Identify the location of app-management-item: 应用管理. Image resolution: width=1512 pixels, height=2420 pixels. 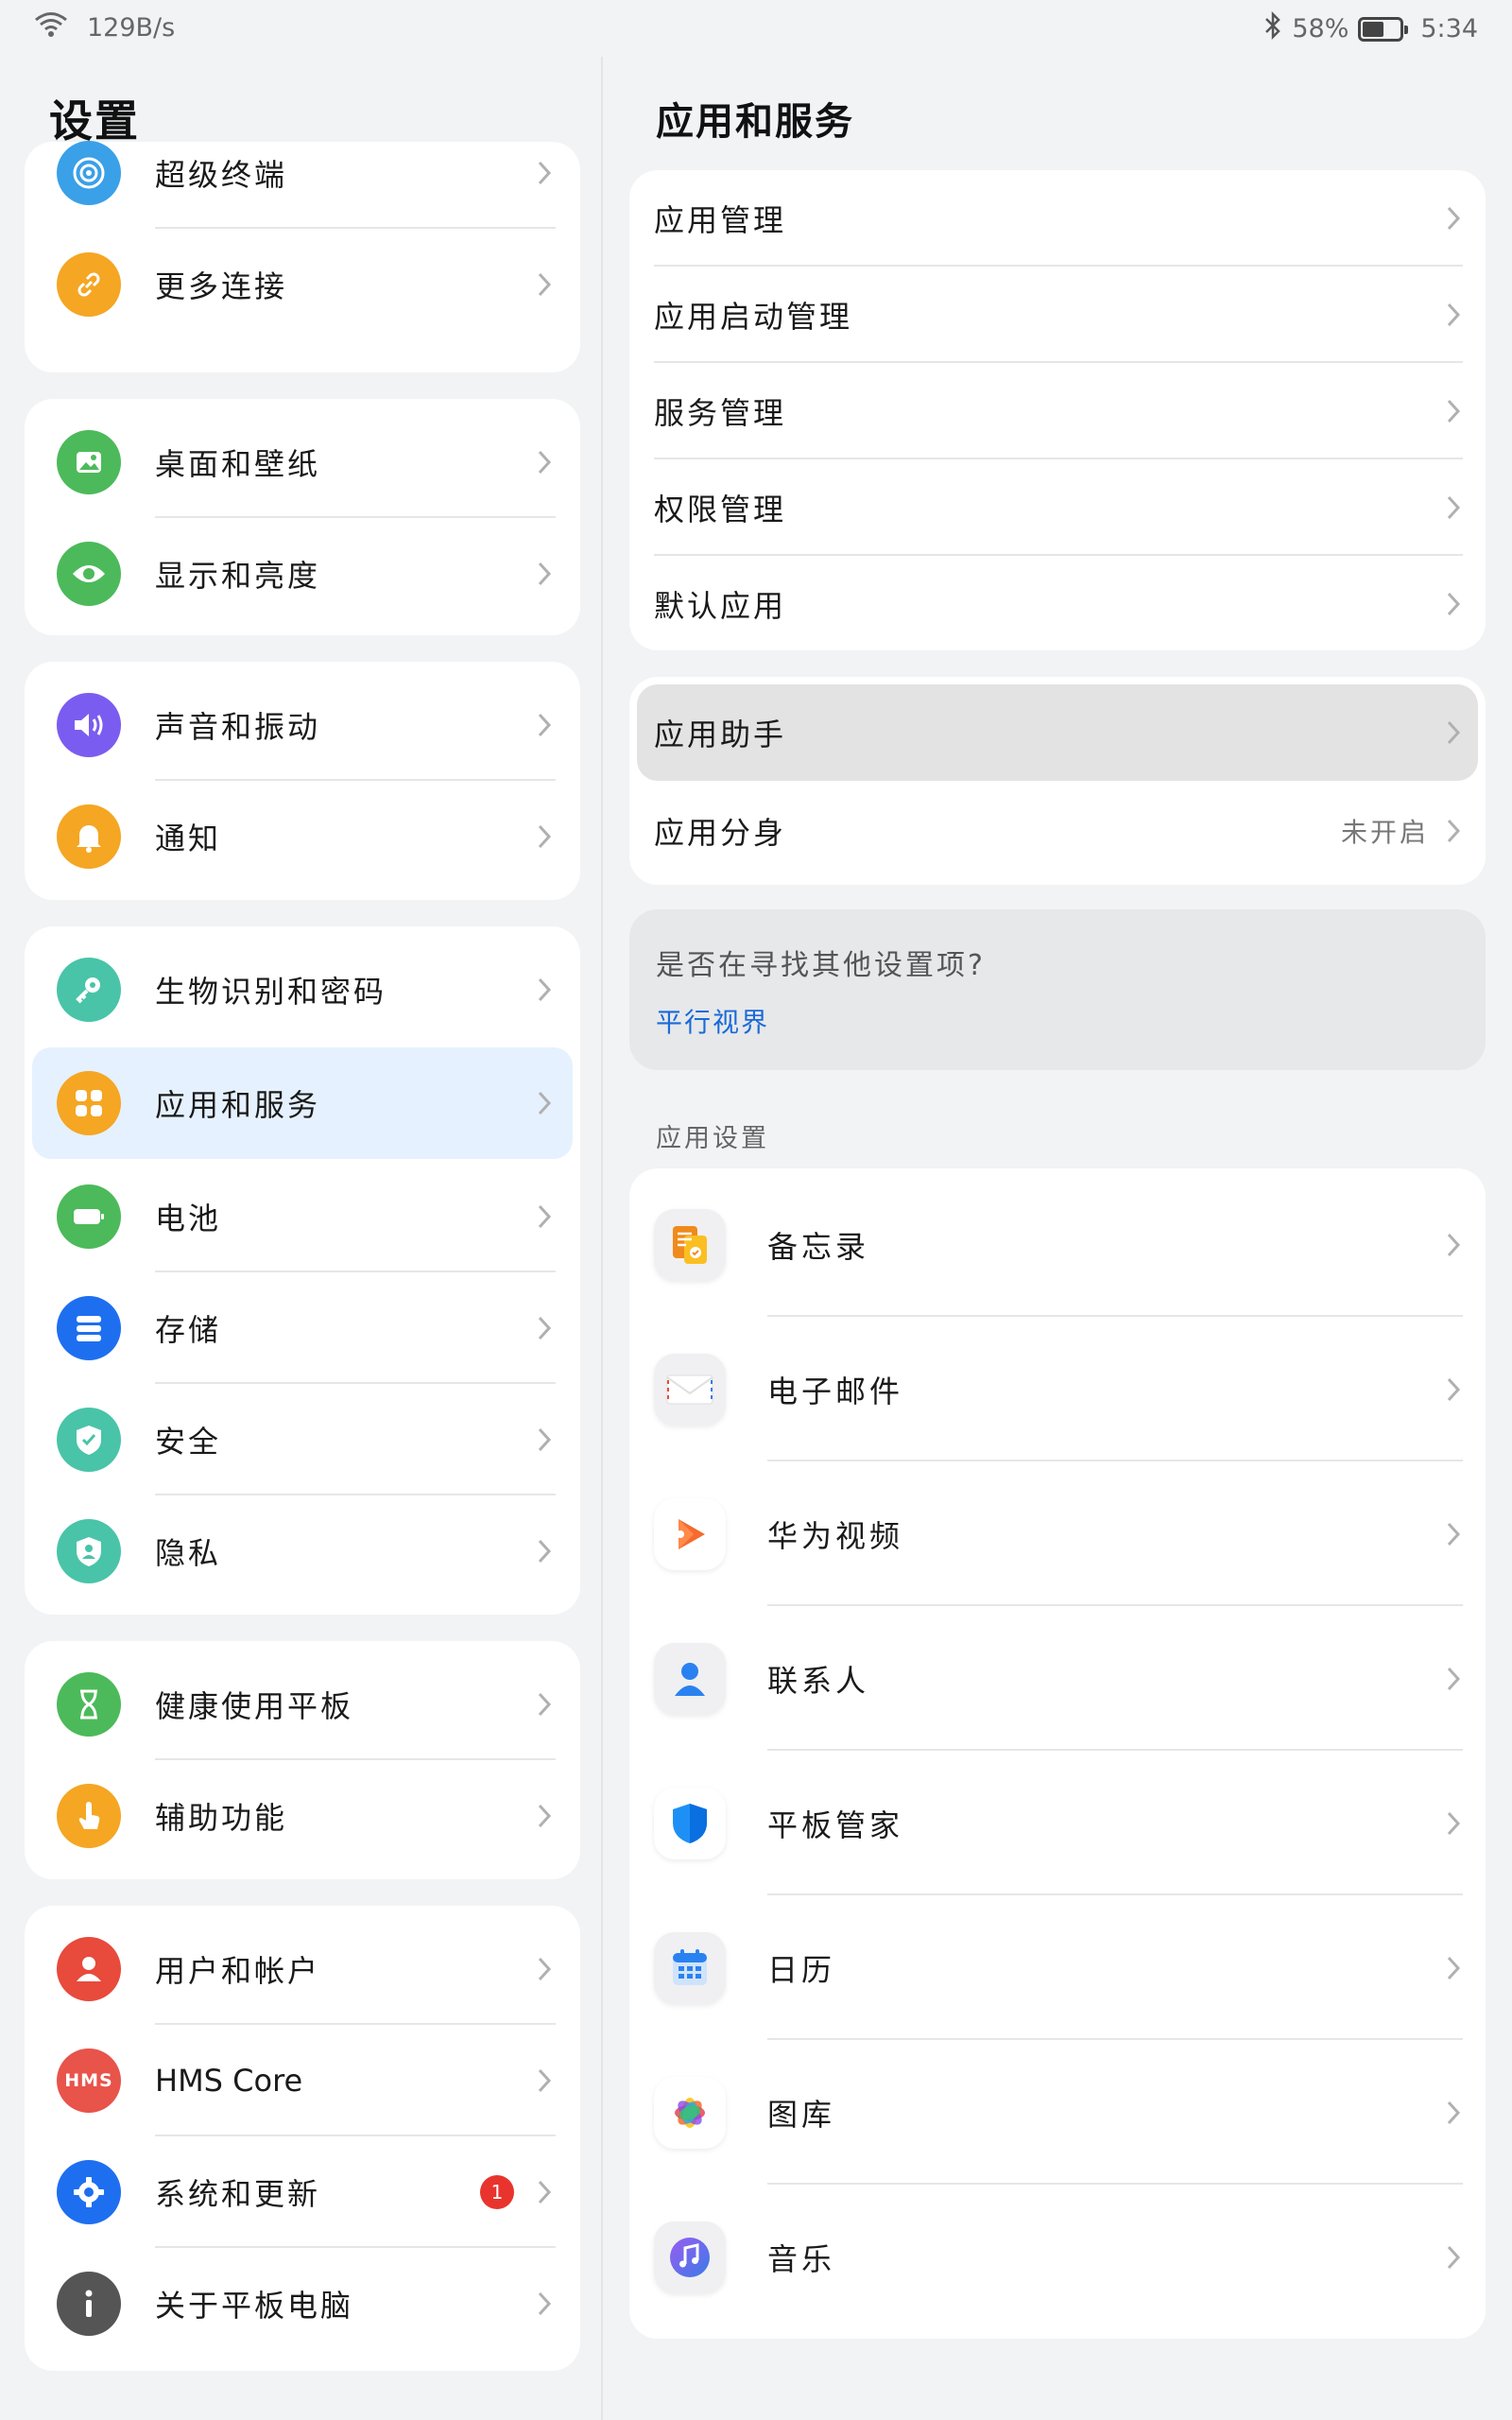
(1057, 218).